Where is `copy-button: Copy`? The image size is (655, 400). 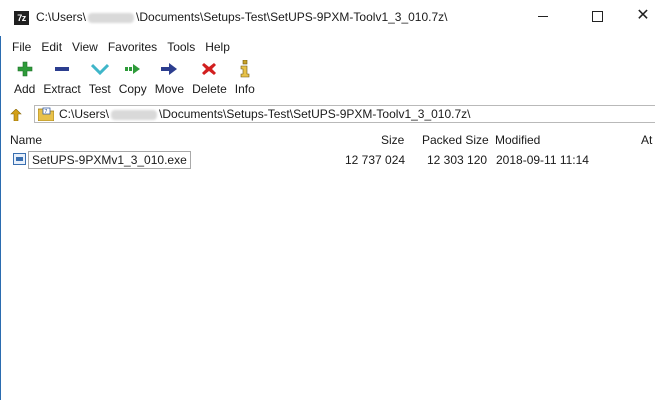 copy-button: Copy is located at coordinates (133, 78).